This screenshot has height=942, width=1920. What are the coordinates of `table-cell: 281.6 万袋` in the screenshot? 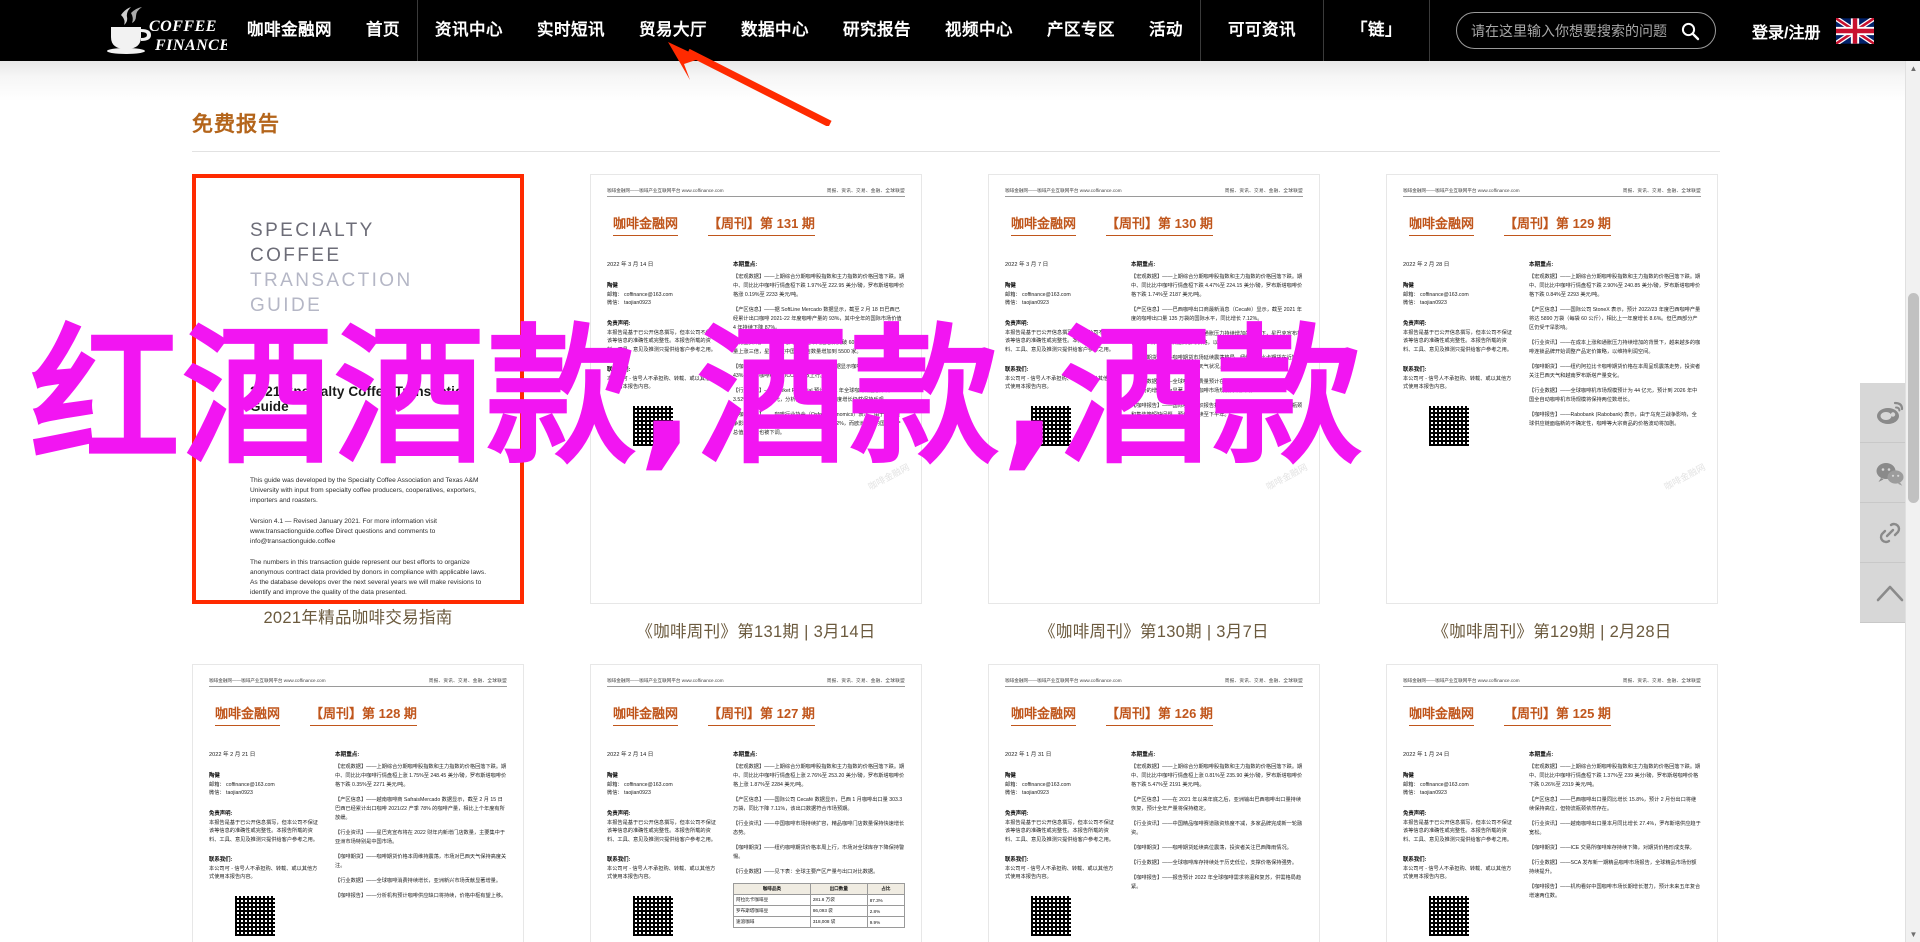 It's located at (838, 900).